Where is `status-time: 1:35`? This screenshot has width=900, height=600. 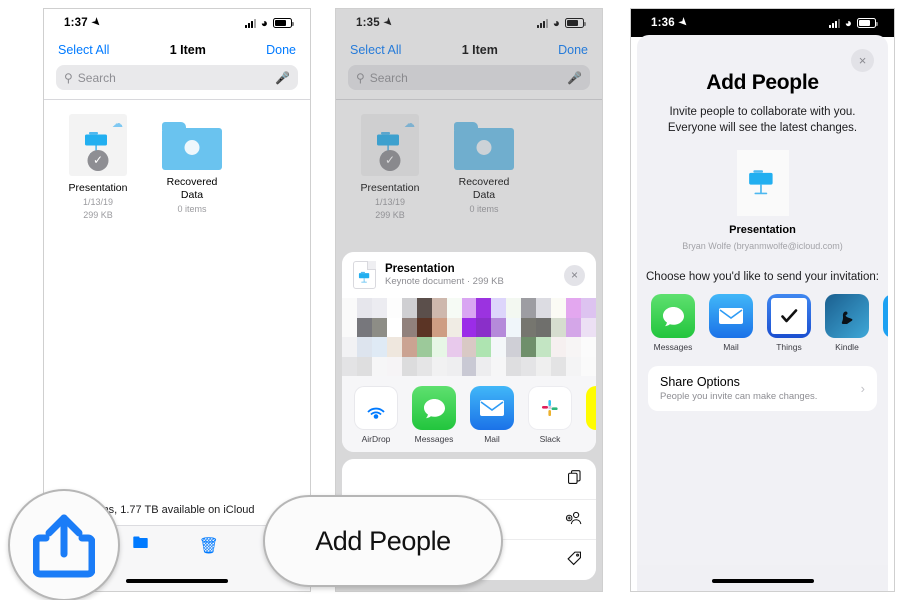 status-time: 1:35 is located at coordinates (368, 23).